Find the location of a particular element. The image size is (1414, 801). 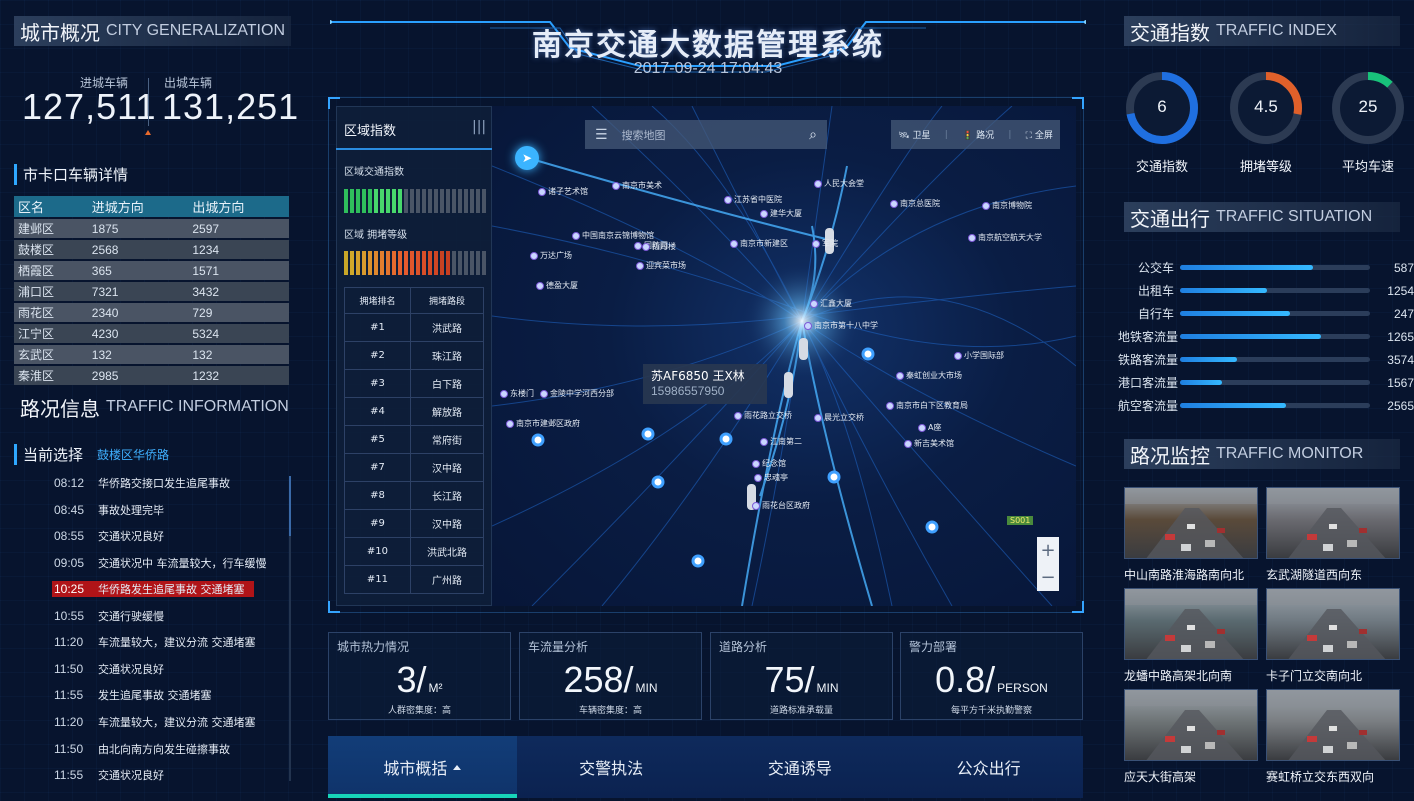

traffic-info-item: 11:55 交通状况良好 is located at coordinates (172, 775).